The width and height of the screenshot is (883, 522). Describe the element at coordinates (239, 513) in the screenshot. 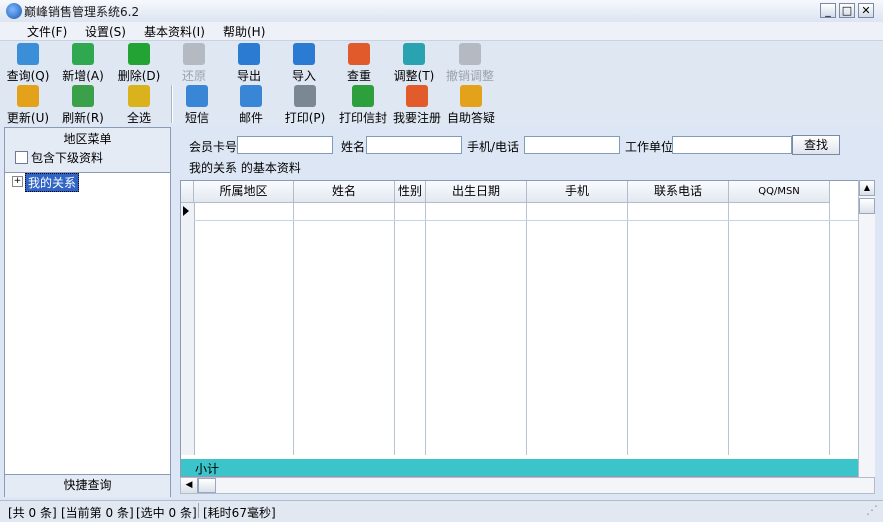

I see `status-elapsed: [耗时67毫秒]` at that location.